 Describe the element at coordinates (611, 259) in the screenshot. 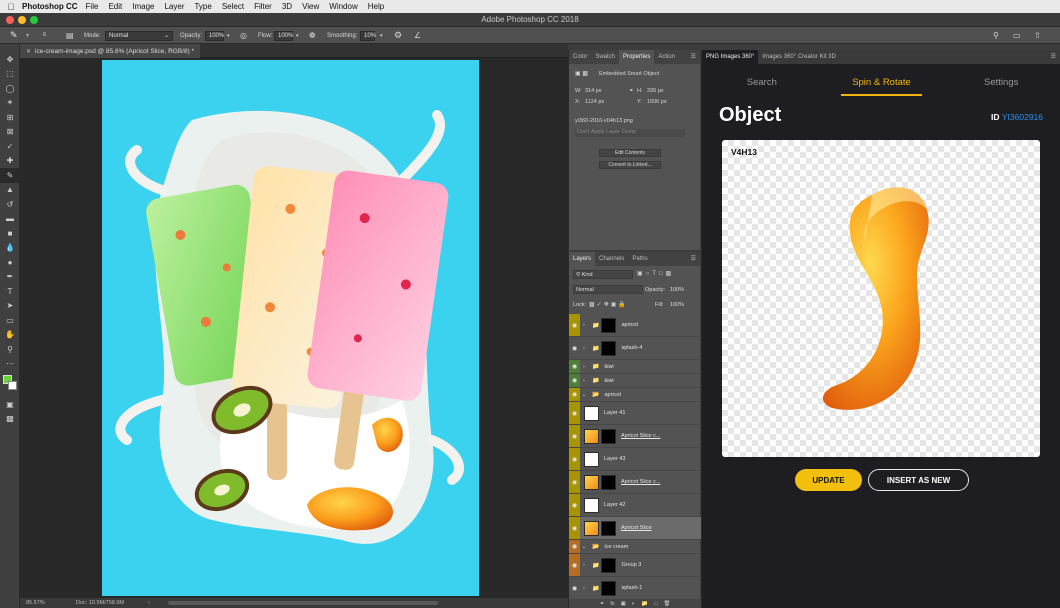

I see `tab-channels: Channels` at that location.